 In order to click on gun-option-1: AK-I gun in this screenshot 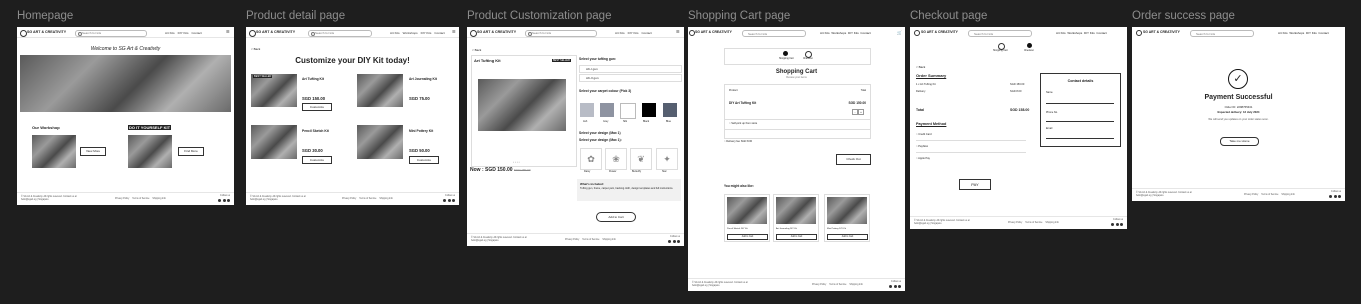, I will do `click(630, 69)`.